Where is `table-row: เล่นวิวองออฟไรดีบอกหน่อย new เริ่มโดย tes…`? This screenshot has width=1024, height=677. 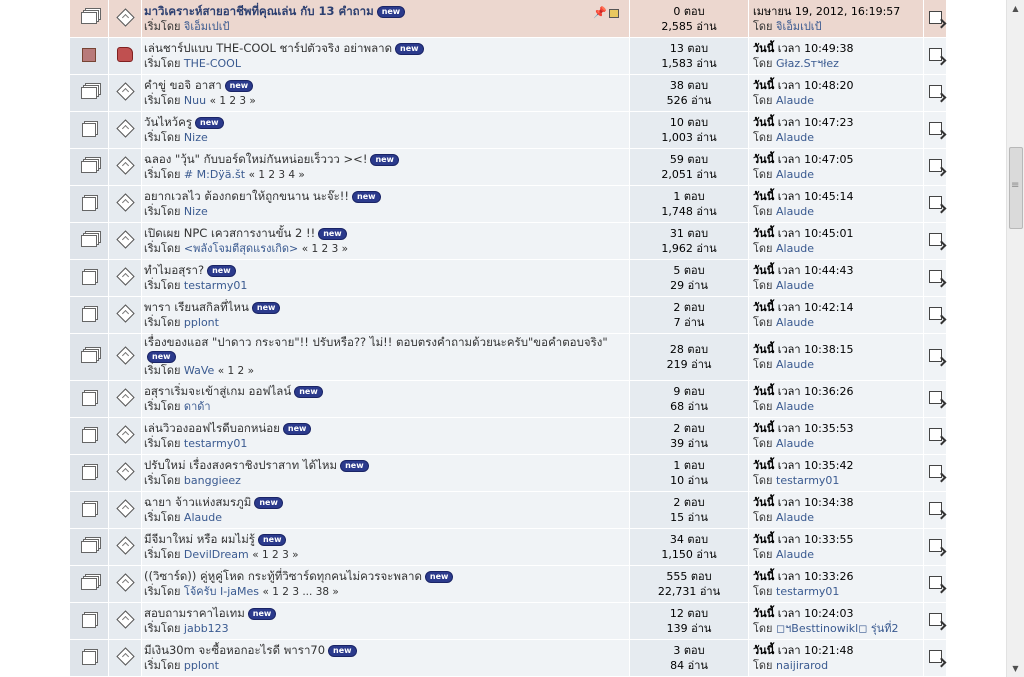 table-row: เล่นวิวองออฟไรดีบอกหน่อย new เริ่มโดย tes… is located at coordinates (508, 436).